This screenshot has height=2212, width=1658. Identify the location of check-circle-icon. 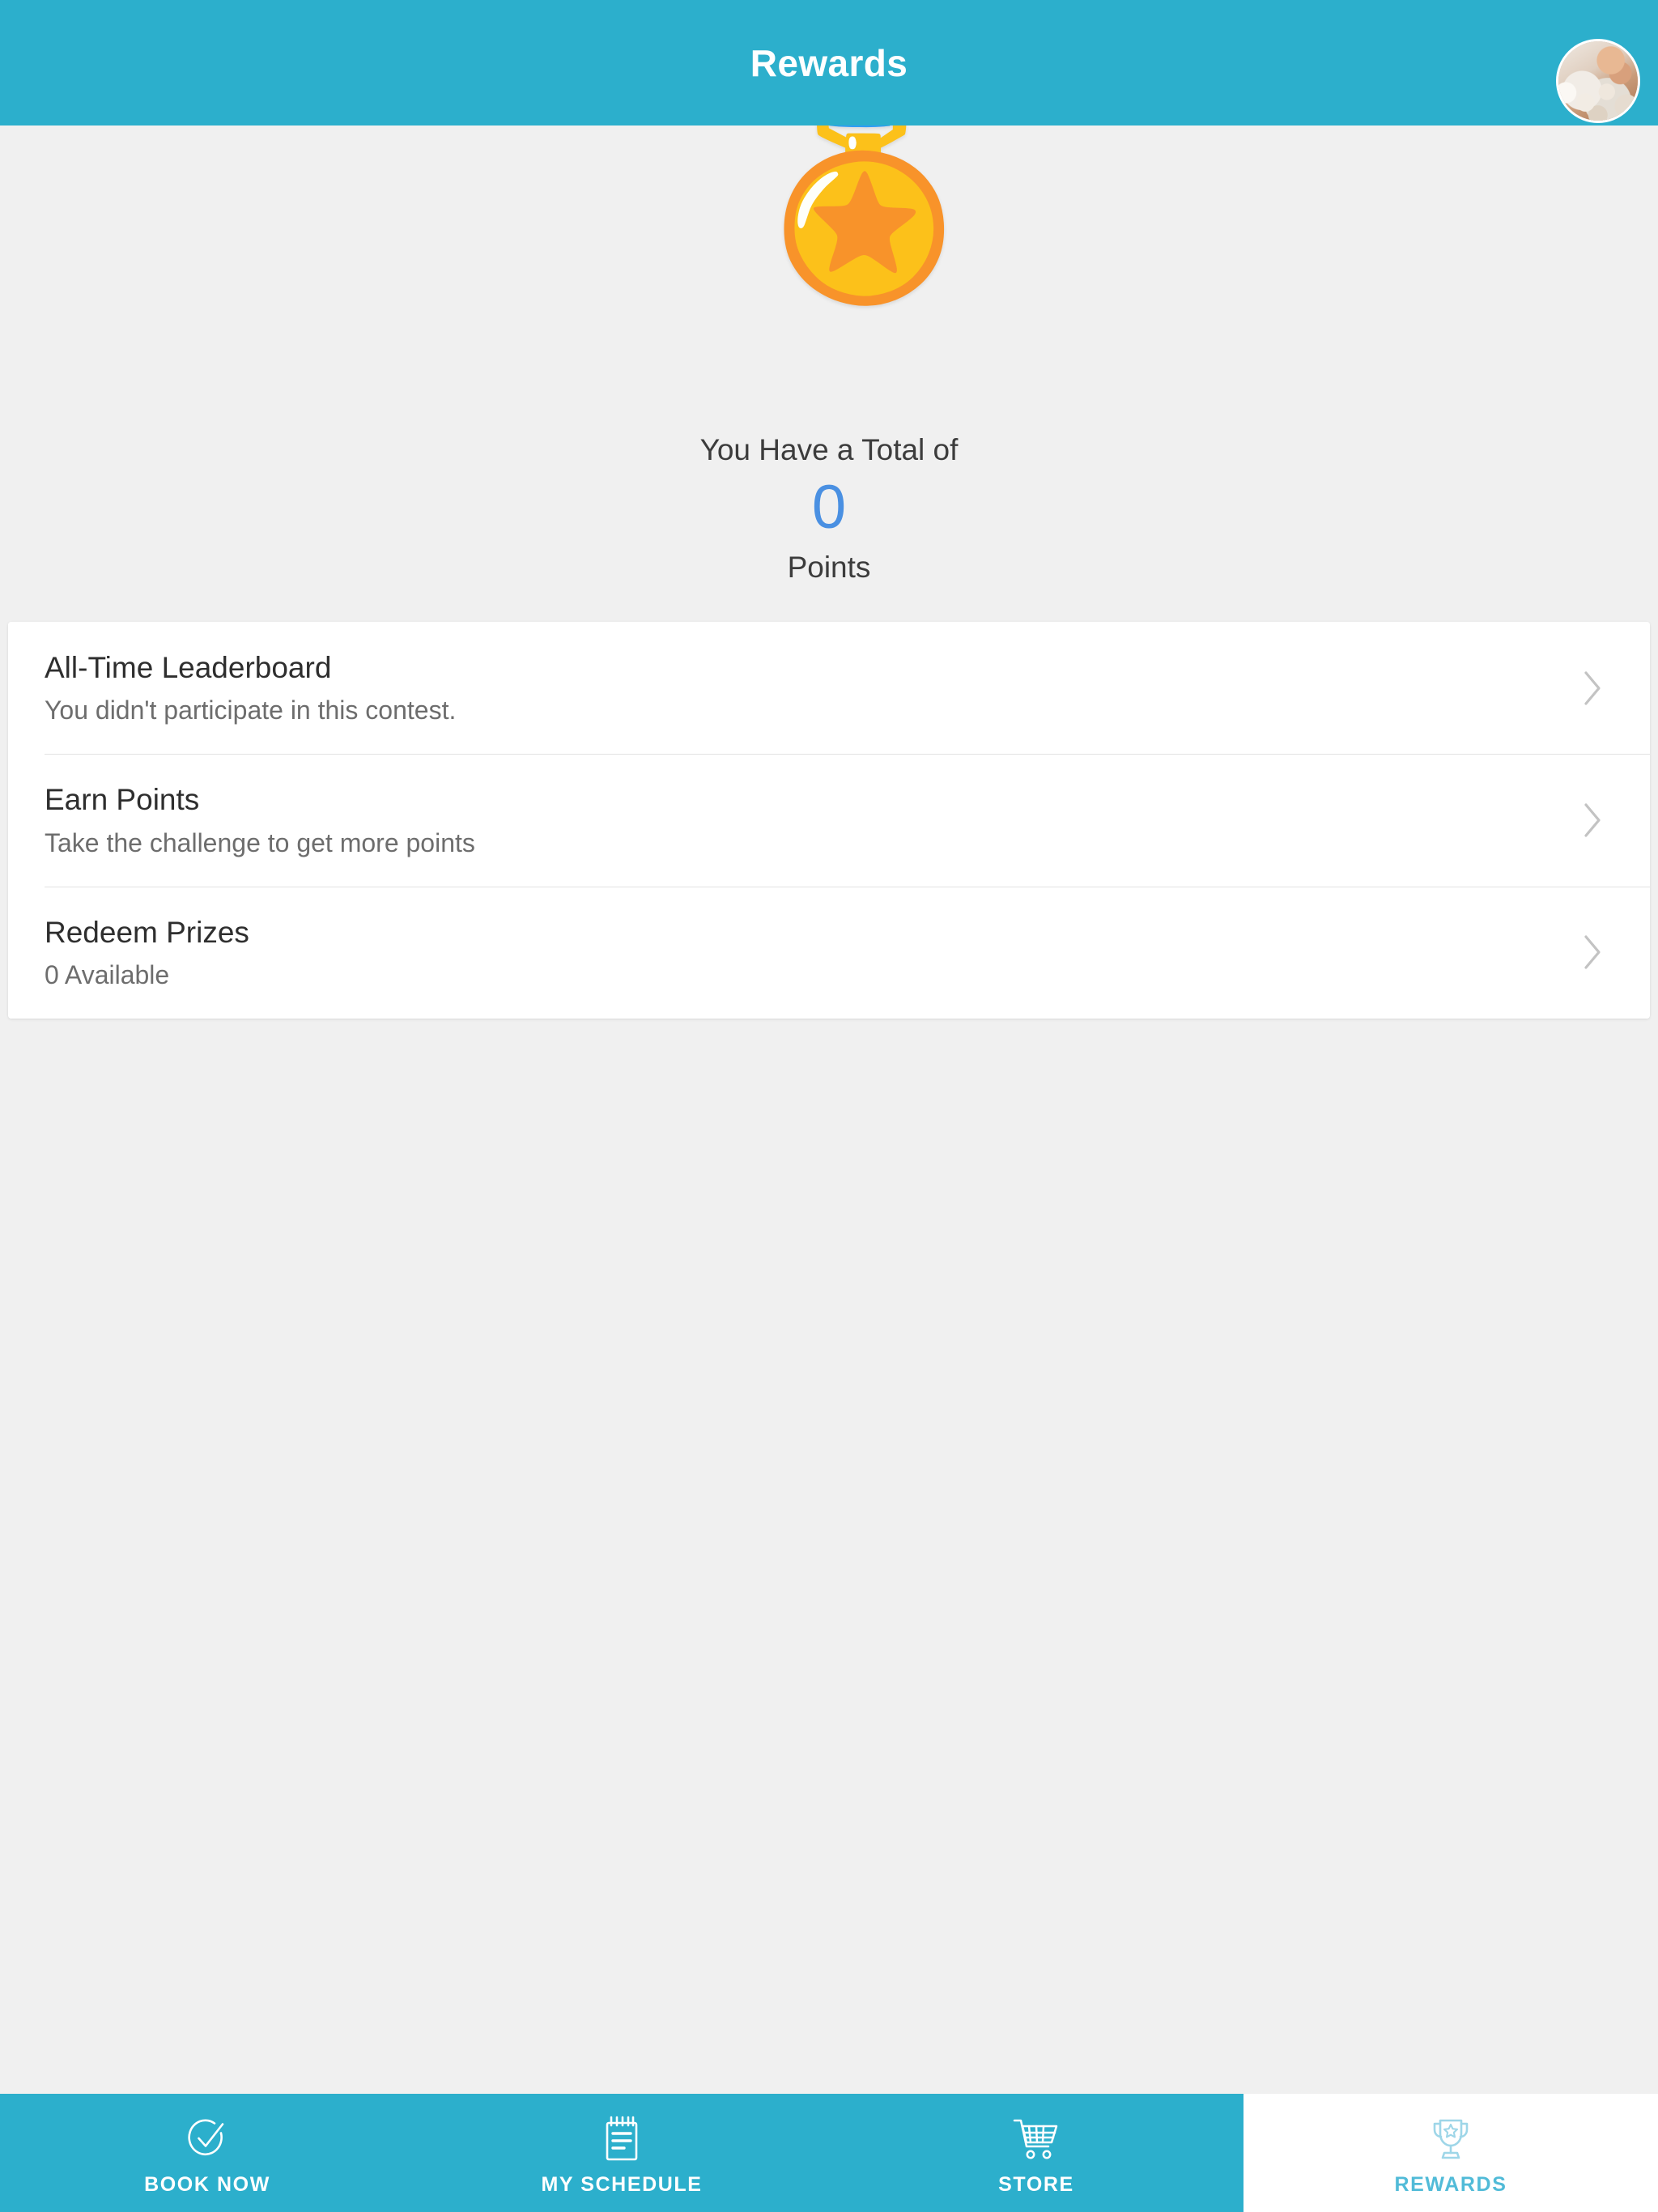
(207, 2139).